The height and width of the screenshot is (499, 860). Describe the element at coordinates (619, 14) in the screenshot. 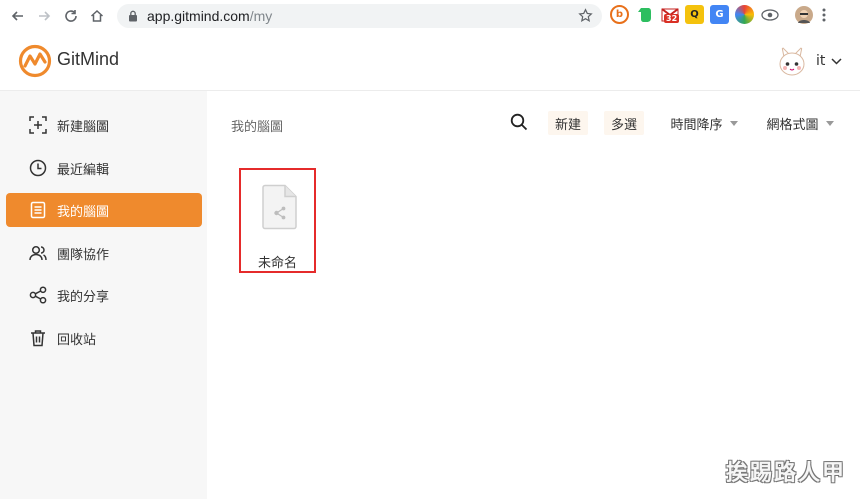

I see `b-extension-icon: b` at that location.